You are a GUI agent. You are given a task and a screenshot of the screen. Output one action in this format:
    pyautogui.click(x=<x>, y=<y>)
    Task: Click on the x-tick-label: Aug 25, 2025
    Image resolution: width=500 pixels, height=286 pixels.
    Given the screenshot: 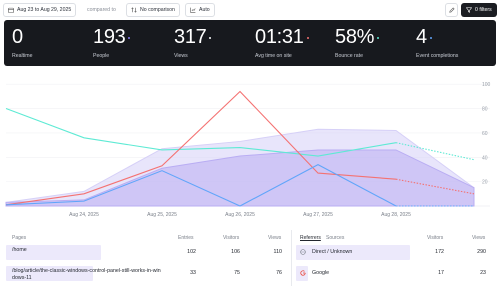 What is the action you would take?
    pyautogui.click(x=162, y=215)
    